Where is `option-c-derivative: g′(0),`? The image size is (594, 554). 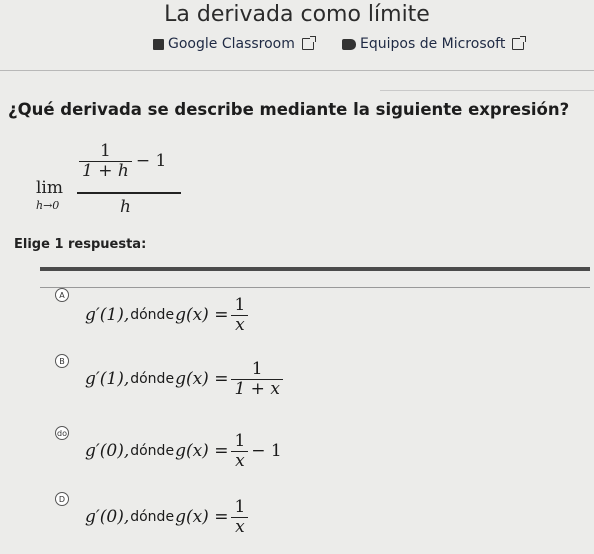
option-c-derivative: g′(0), is located at coordinates (107, 451).